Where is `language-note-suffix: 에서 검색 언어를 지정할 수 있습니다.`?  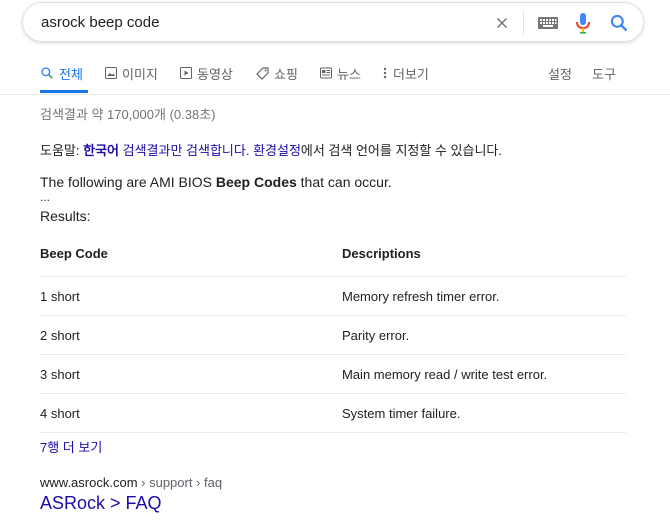 language-note-suffix: 에서 검색 언어를 지정할 수 있습니다. is located at coordinates (401, 150).